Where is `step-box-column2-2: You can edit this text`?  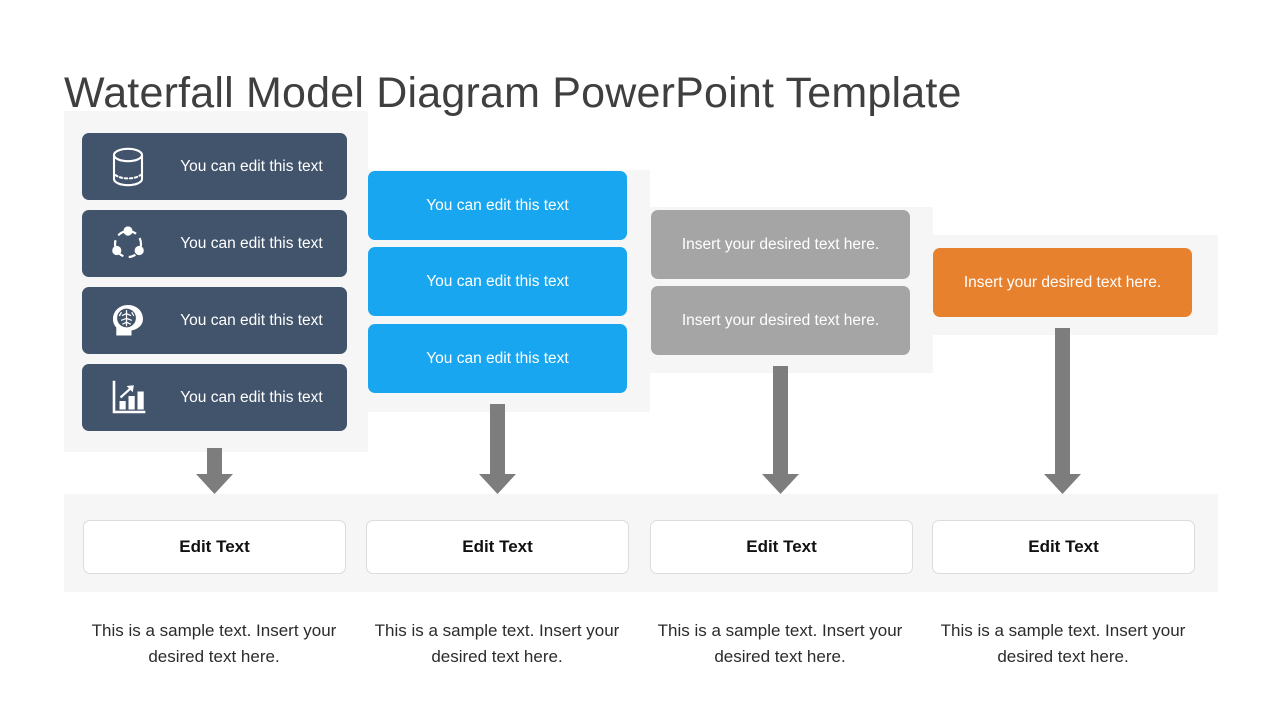
step-box-column2-2: You can edit this text is located at coordinates (497, 281).